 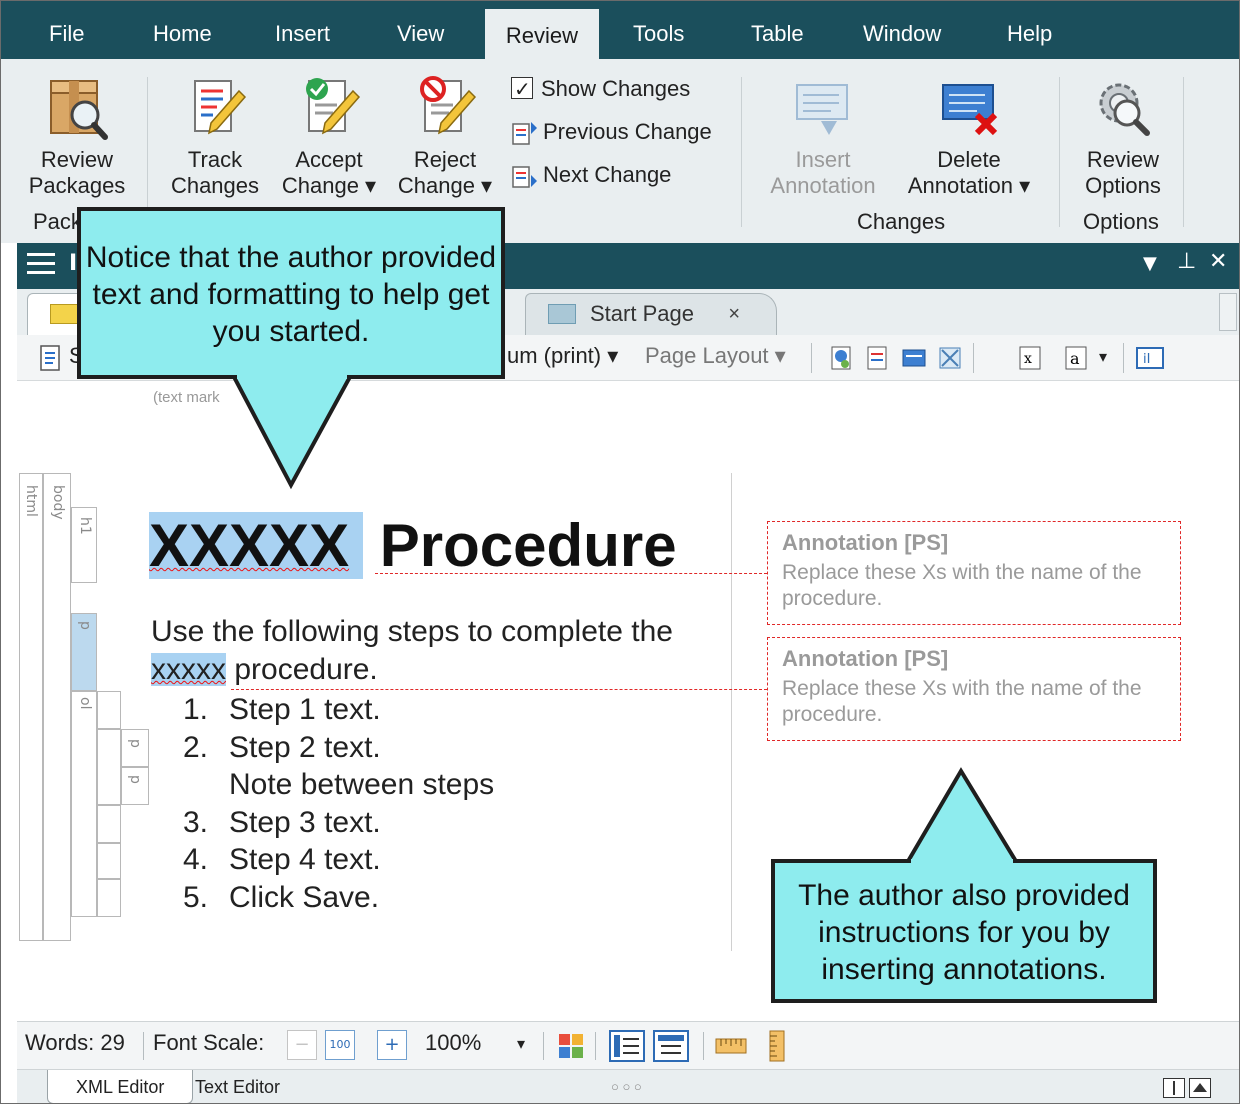 What do you see at coordinates (50, 358) in the screenshot?
I see `insert-element-icon` at bounding box center [50, 358].